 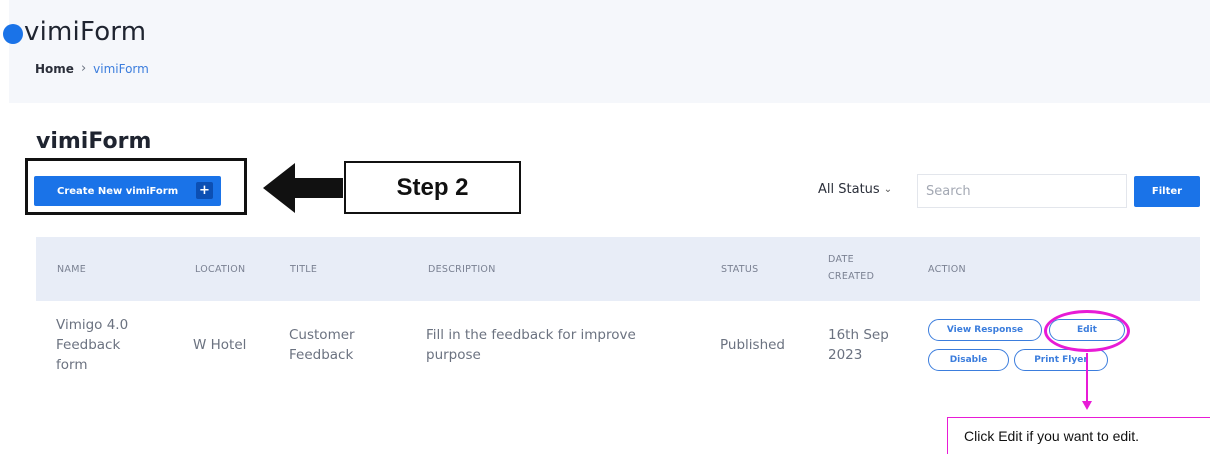 What do you see at coordinates (85, 32) in the screenshot?
I see `app-title: vimiForm` at bounding box center [85, 32].